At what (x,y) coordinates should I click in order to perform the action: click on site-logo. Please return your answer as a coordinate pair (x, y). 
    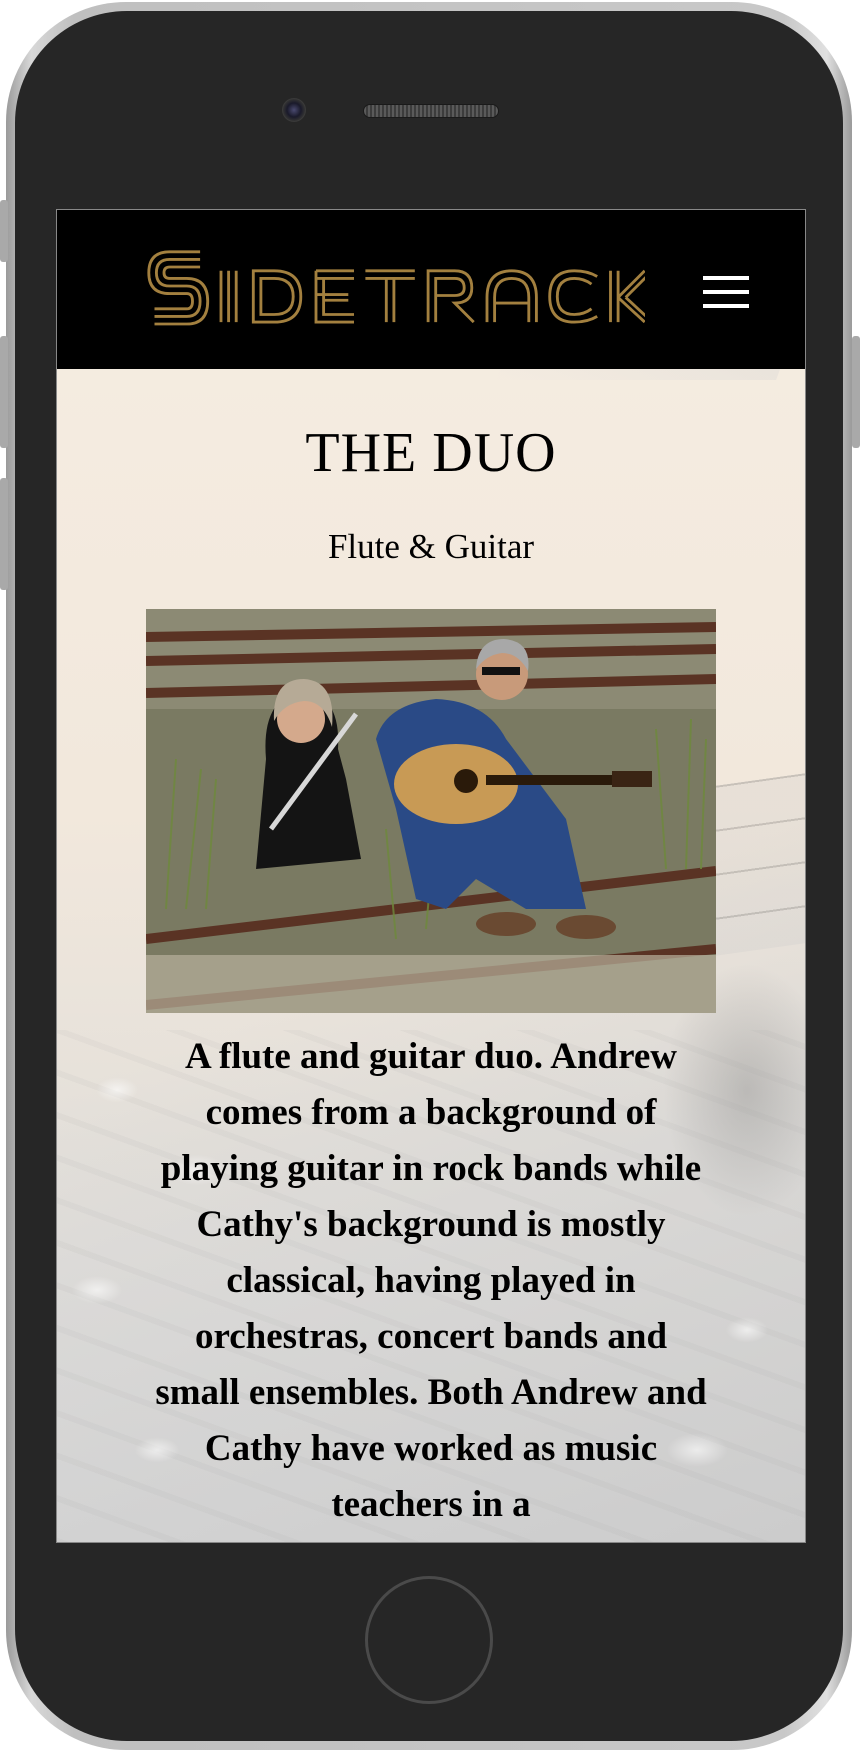
    Looking at the image, I should click on (395, 289).